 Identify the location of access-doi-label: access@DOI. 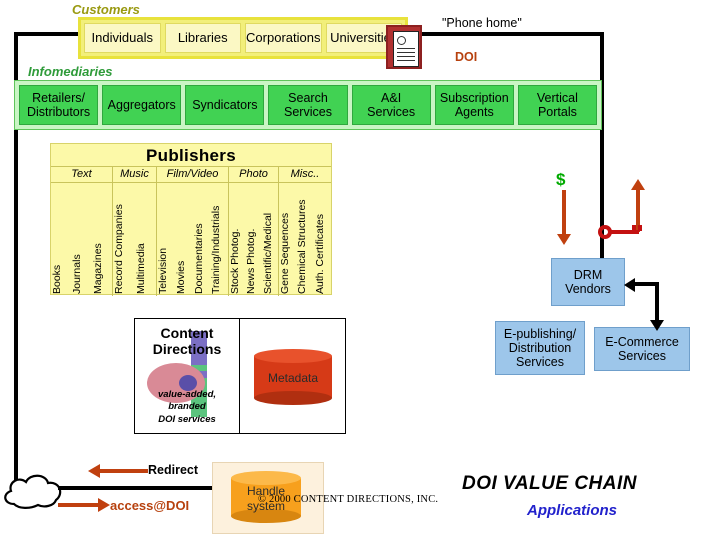
(150, 505).